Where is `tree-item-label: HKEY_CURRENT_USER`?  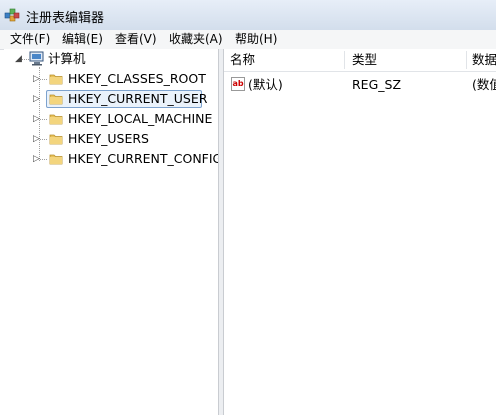 tree-item-label: HKEY_CURRENT_USER is located at coordinates (138, 98).